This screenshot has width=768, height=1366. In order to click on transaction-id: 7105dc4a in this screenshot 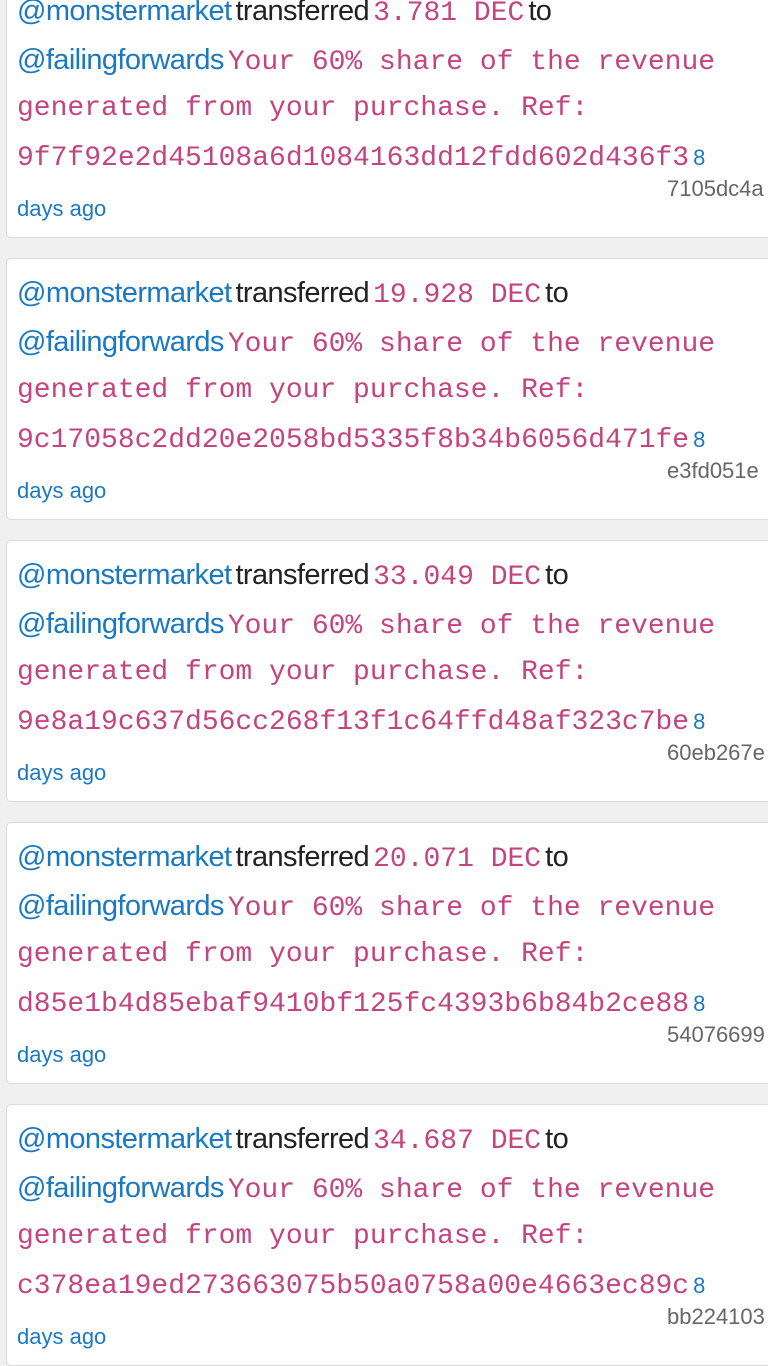, I will do `click(715, 189)`.